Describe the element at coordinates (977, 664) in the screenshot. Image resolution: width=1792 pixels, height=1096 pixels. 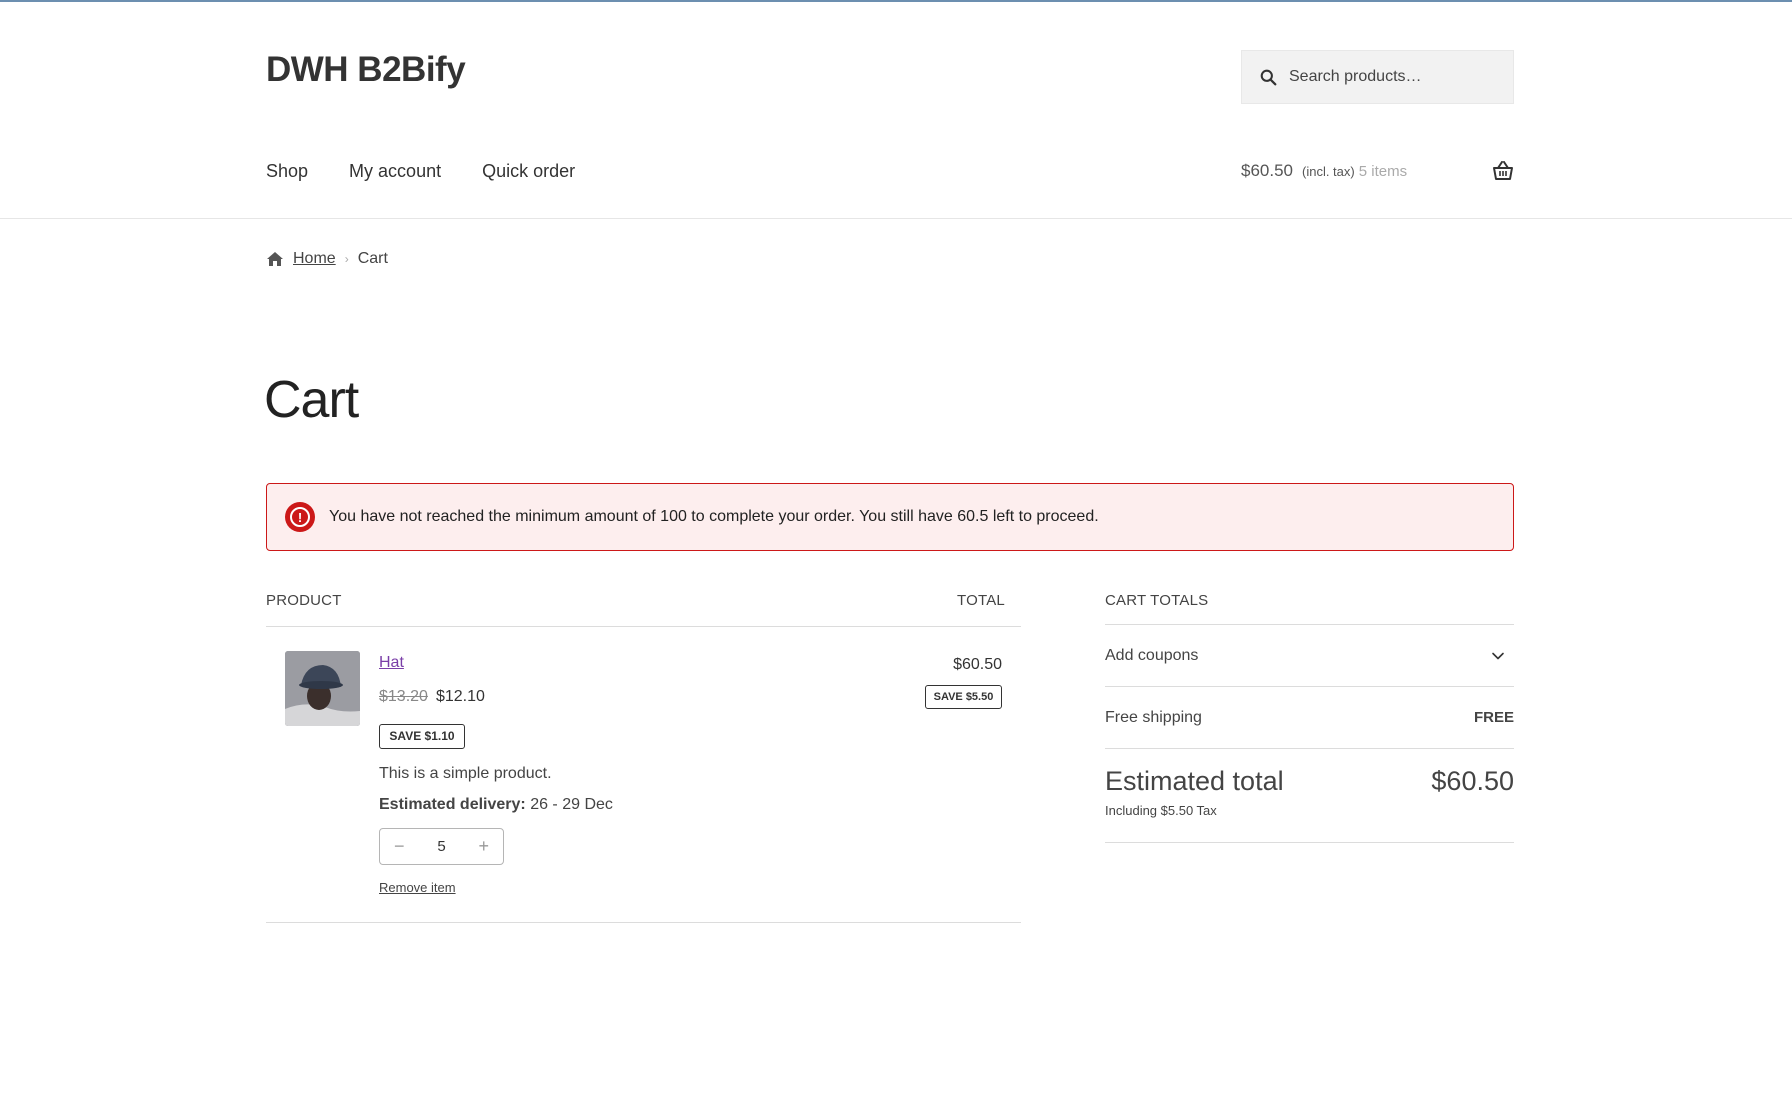
I see `line-total: $60.50` at that location.